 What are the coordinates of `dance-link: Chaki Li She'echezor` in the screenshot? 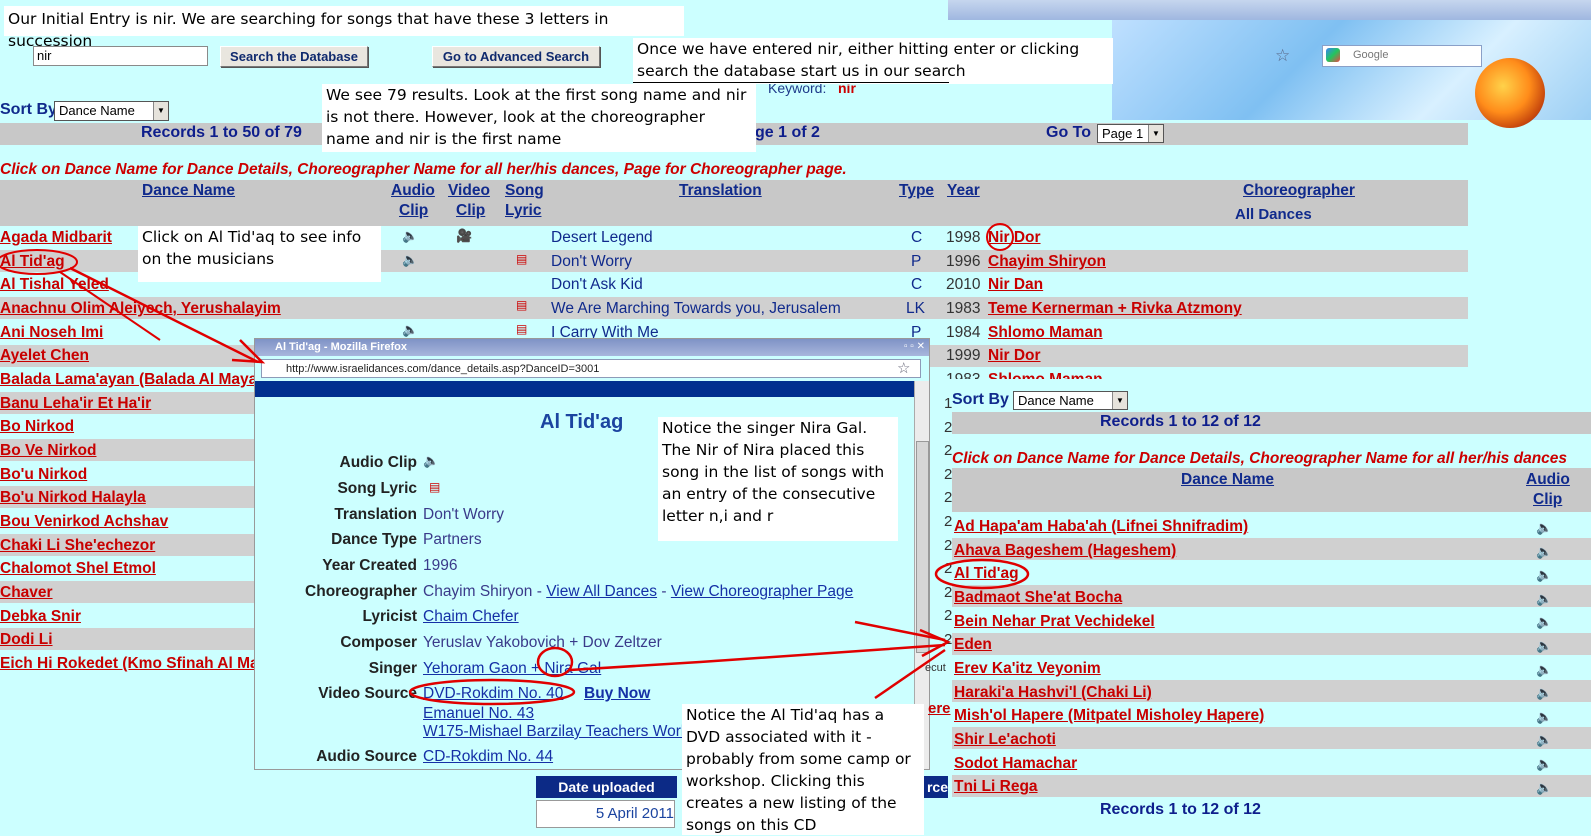 It's located at (77, 546).